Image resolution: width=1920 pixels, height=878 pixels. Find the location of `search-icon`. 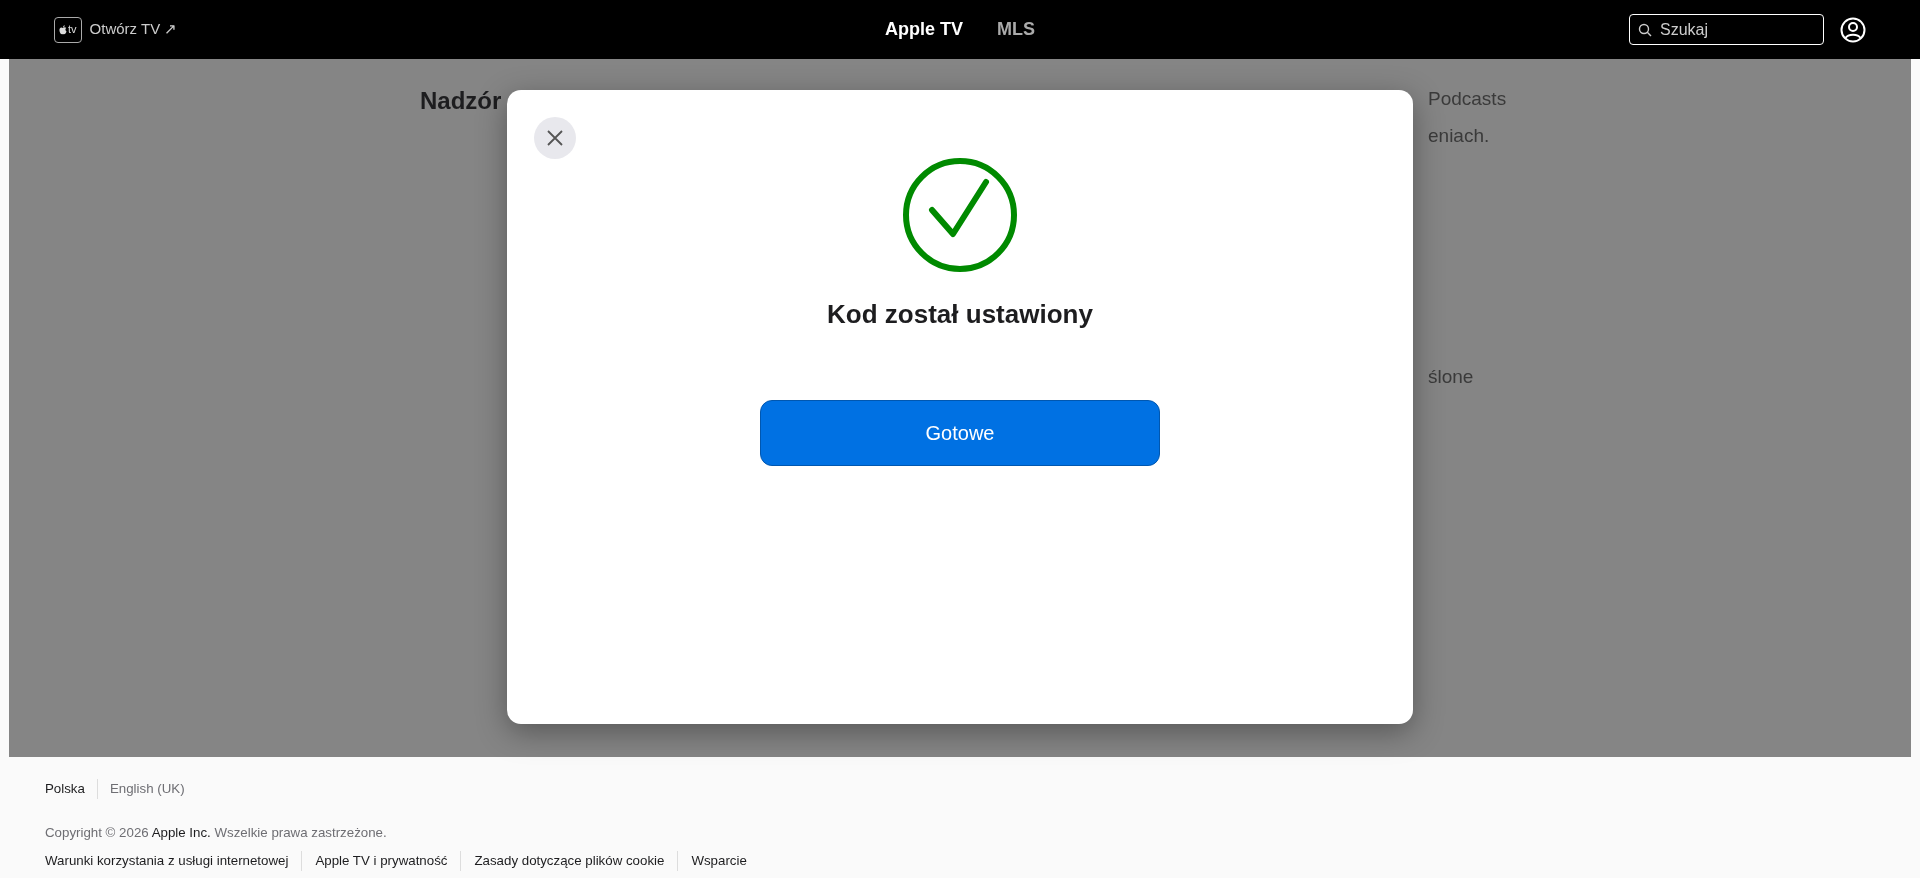

search-icon is located at coordinates (1645, 30).